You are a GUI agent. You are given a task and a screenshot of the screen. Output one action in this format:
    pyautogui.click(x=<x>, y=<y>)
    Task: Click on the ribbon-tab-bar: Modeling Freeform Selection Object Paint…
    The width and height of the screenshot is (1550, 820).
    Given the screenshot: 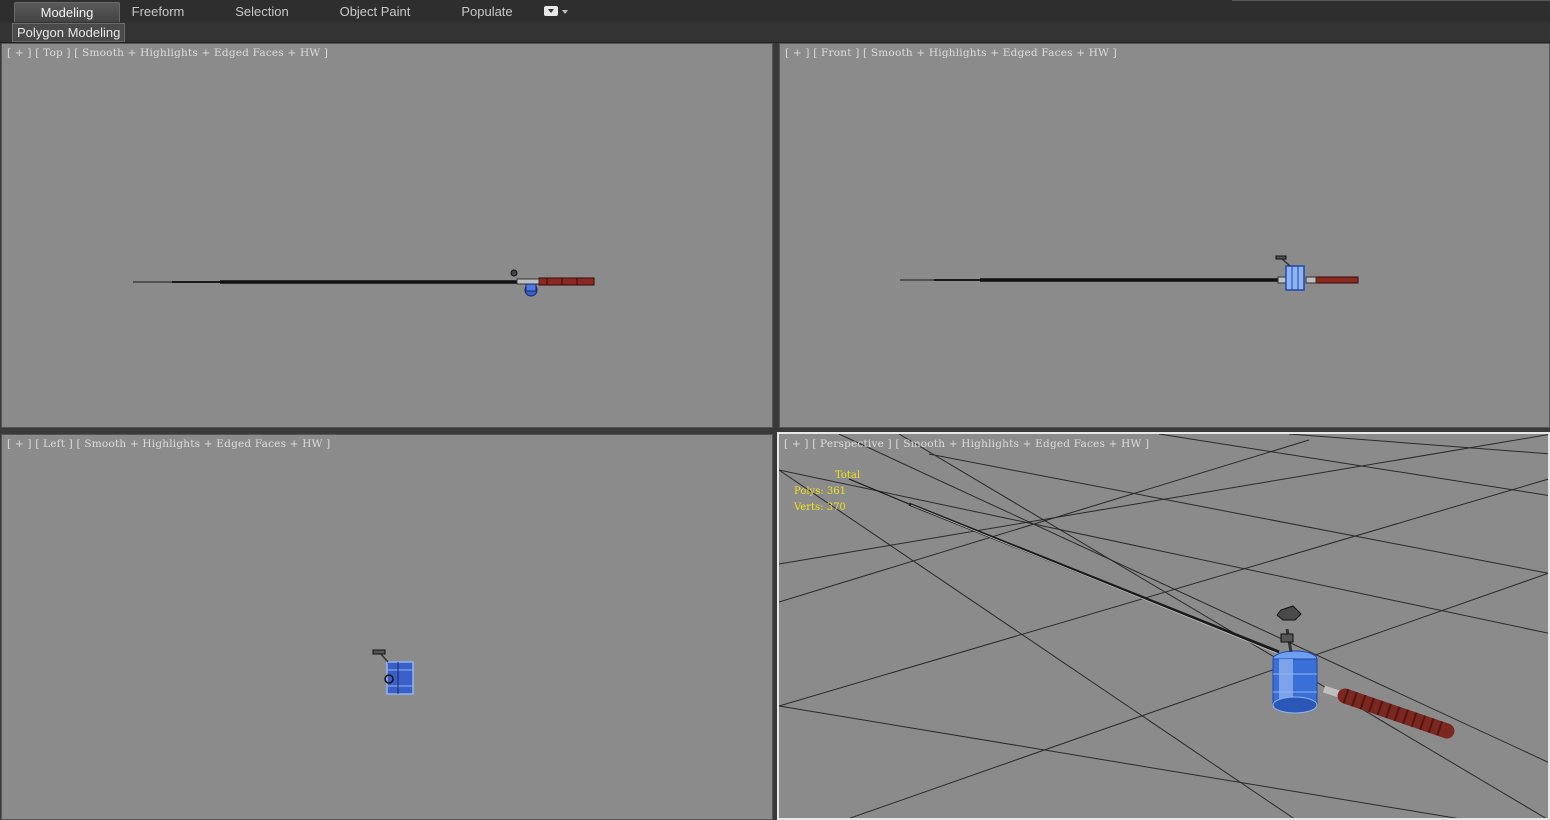 What is the action you would take?
    pyautogui.click(x=775, y=11)
    